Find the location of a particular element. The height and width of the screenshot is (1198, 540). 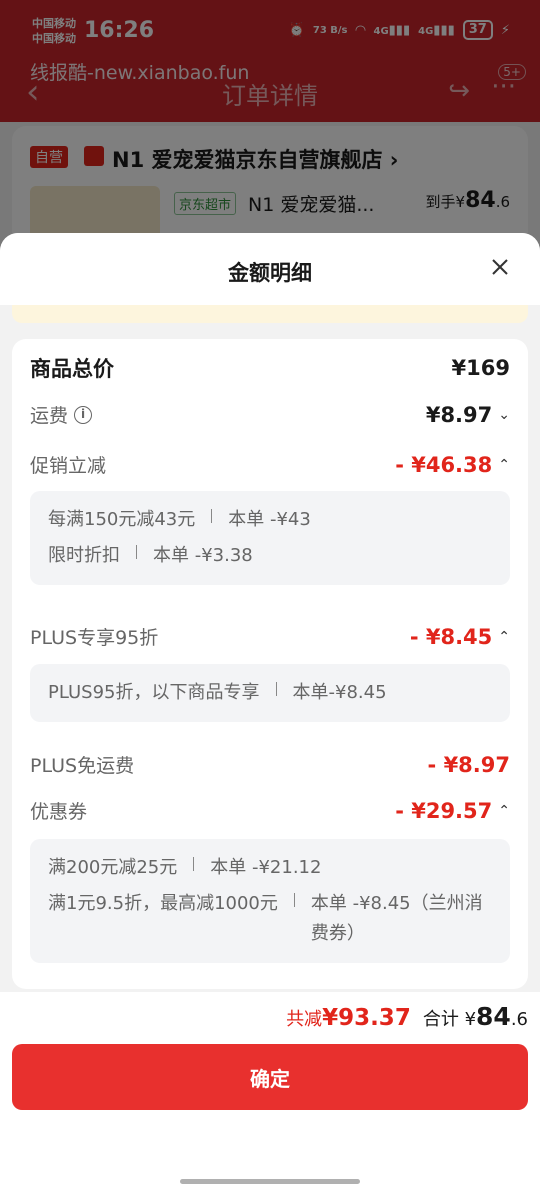

total-currency: ¥ is located at coordinates (470, 1019).